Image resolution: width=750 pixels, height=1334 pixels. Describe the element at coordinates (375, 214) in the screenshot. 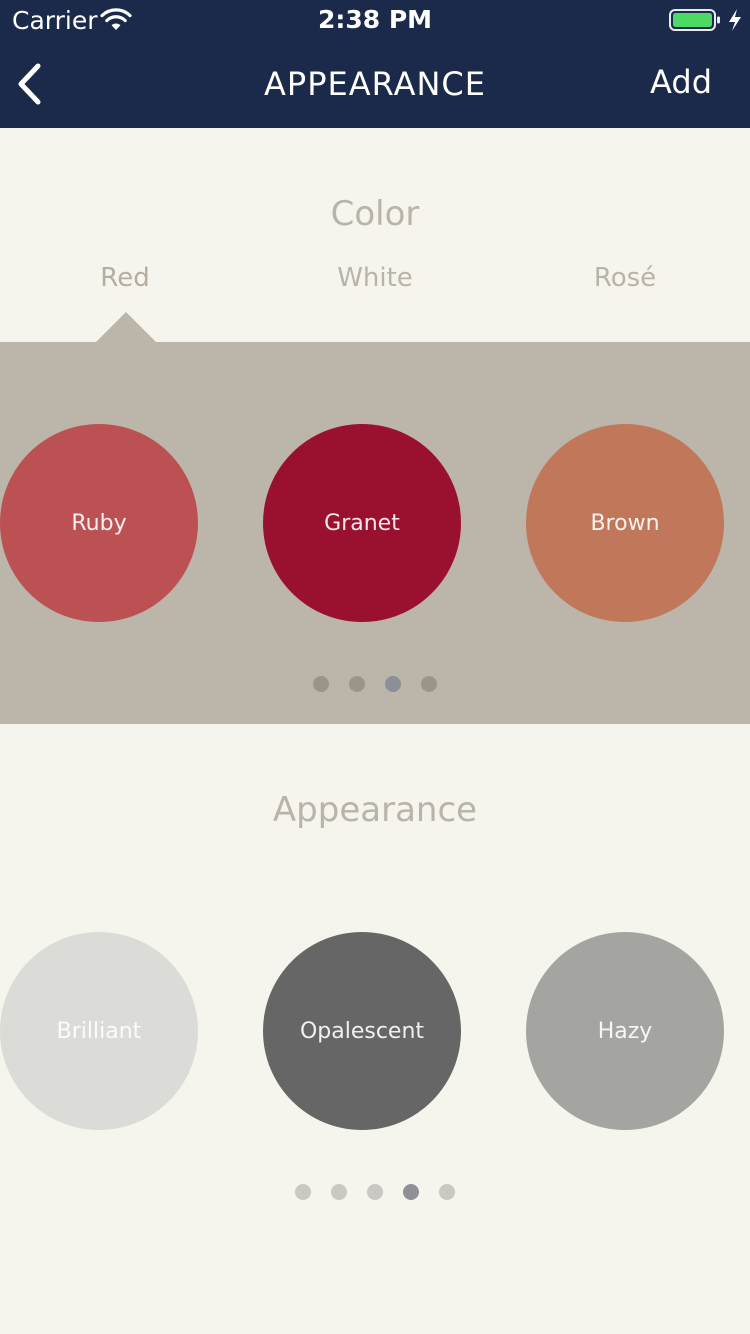

I see `color-heading: Color` at that location.